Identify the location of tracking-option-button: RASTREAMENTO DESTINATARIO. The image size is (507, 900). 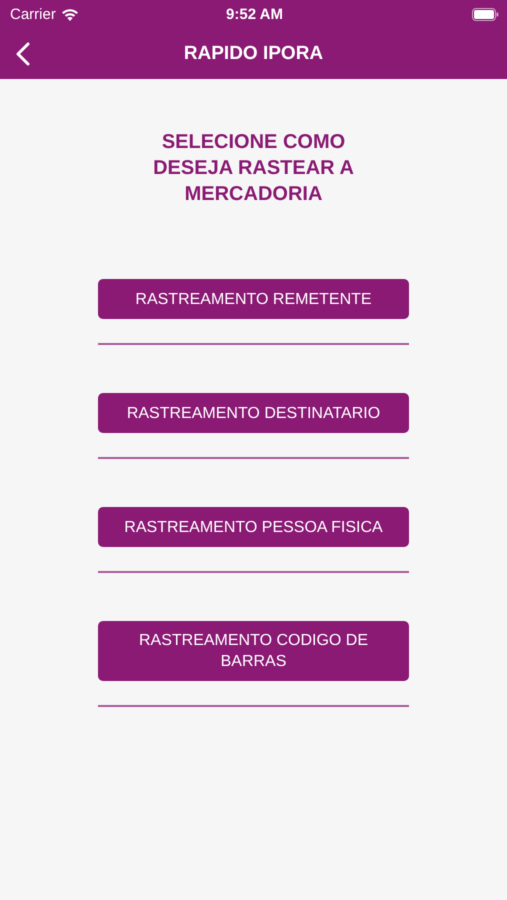
(253, 413).